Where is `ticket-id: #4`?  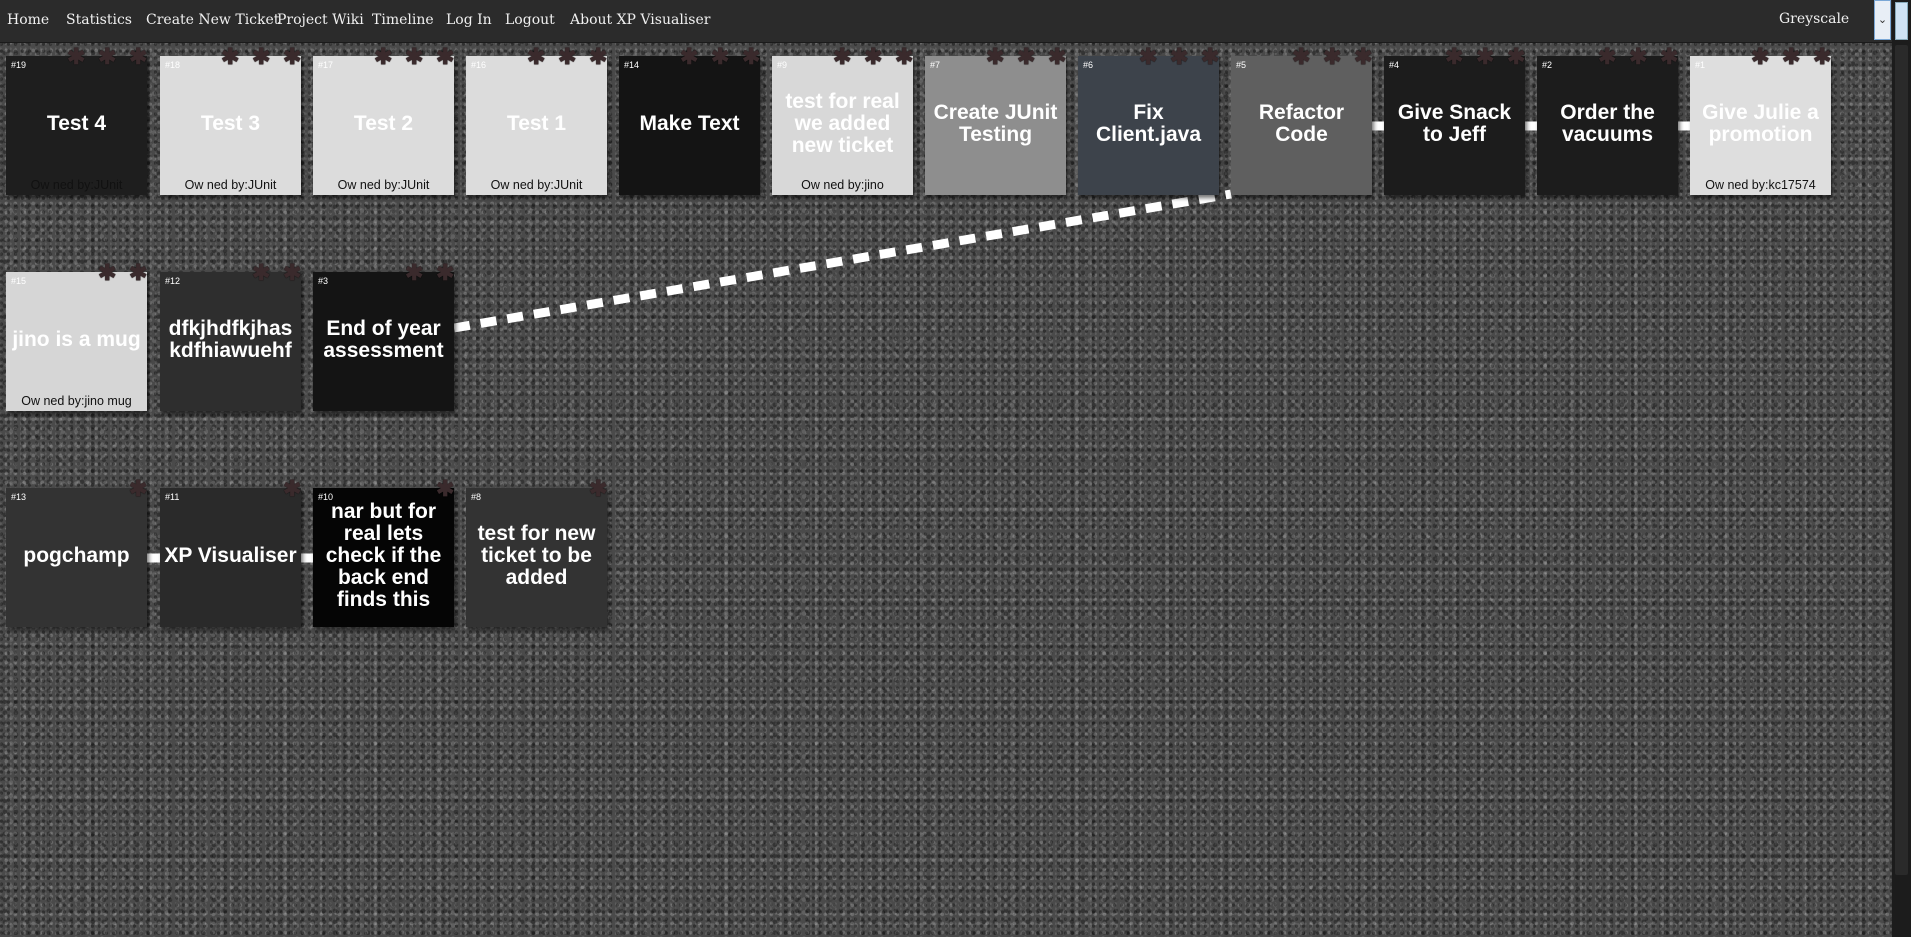
ticket-id: #4 is located at coordinates (1394, 65).